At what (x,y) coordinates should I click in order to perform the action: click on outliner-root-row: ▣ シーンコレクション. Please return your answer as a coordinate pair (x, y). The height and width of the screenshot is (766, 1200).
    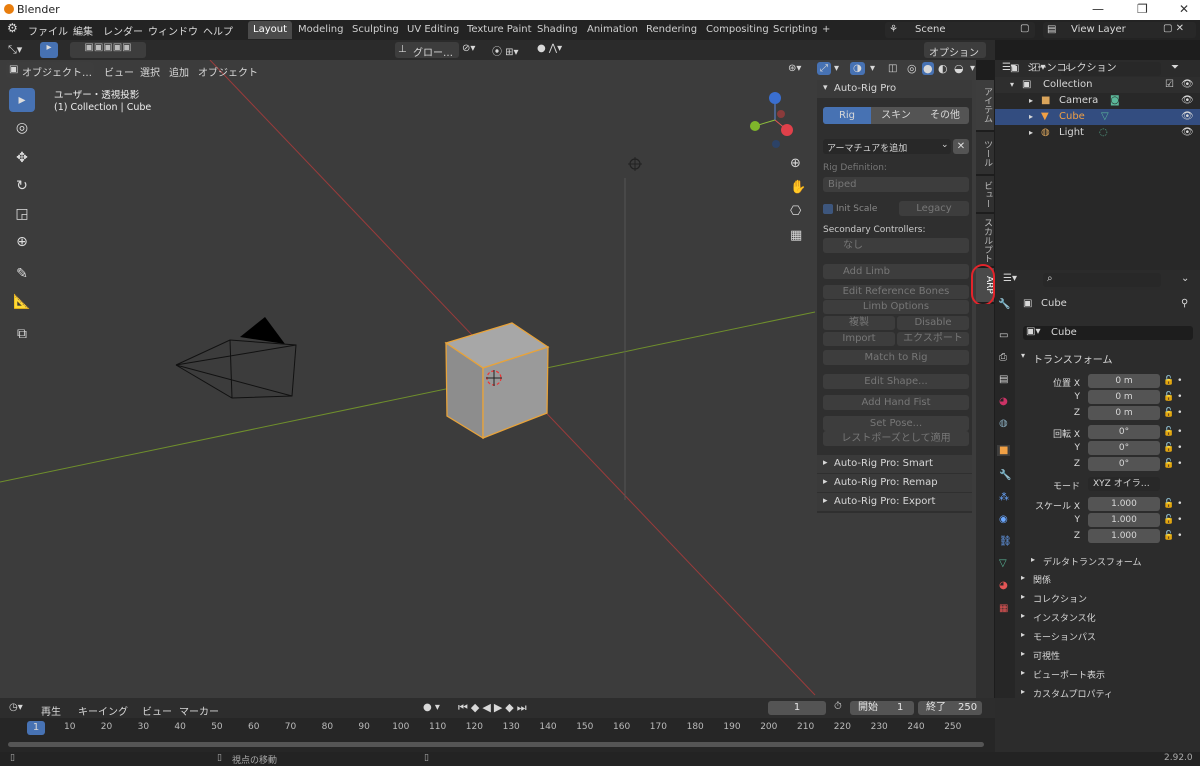
    Looking at the image, I should click on (1097, 69).